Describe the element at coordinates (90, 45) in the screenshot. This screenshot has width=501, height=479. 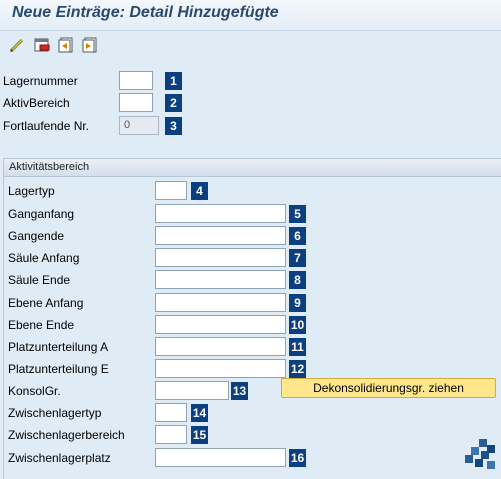
I see `next-entry-icon` at that location.